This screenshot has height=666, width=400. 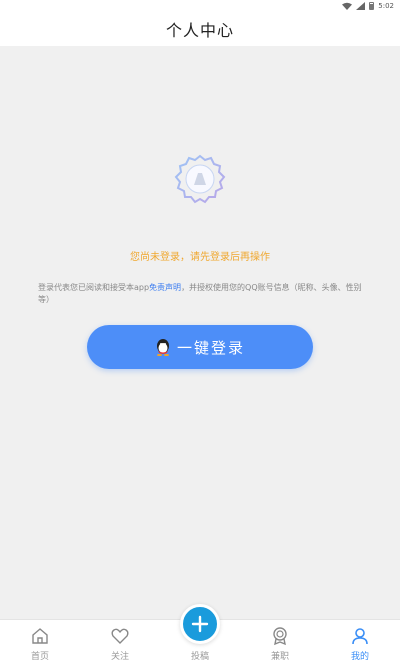 What do you see at coordinates (120, 636) in the screenshot?
I see `heart-icon` at bounding box center [120, 636].